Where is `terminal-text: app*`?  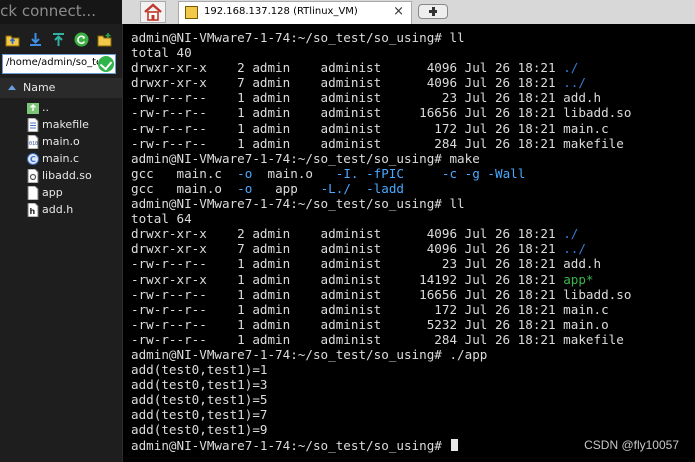
terminal-text: app* is located at coordinates (578, 279).